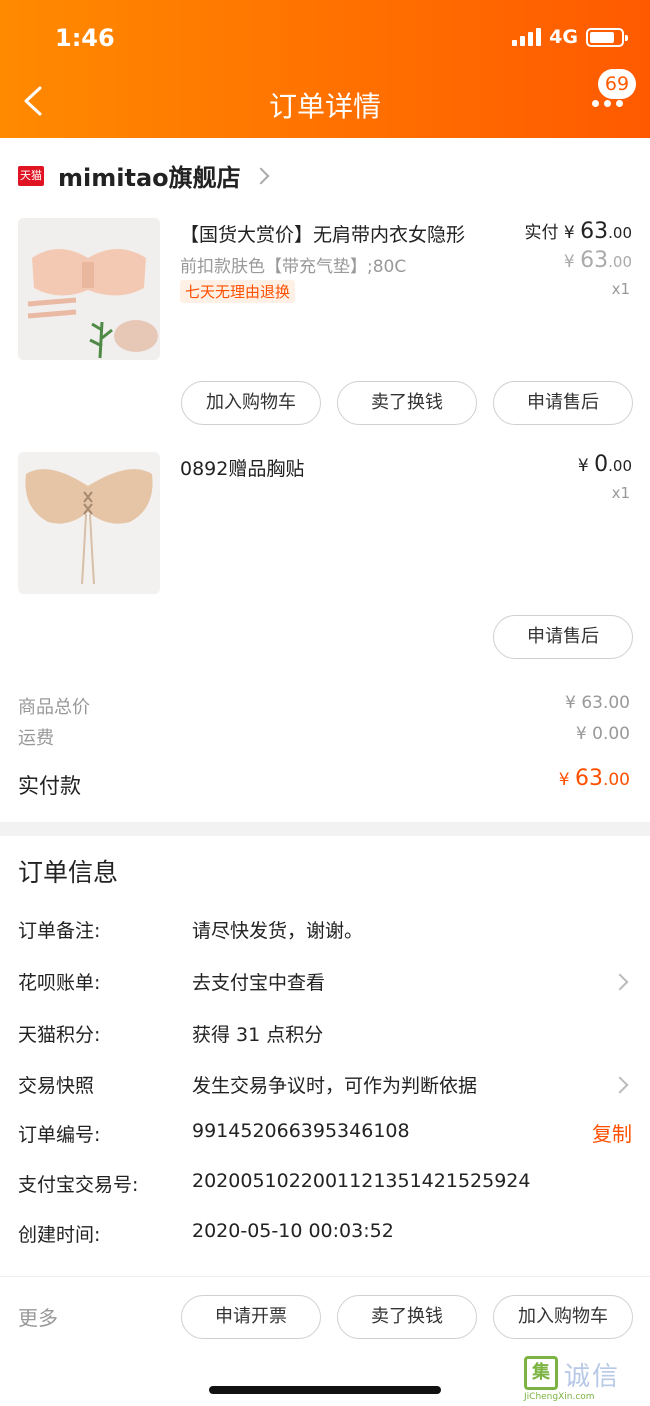  I want to click on store-name: mimitao旗舰店, so click(149, 178).